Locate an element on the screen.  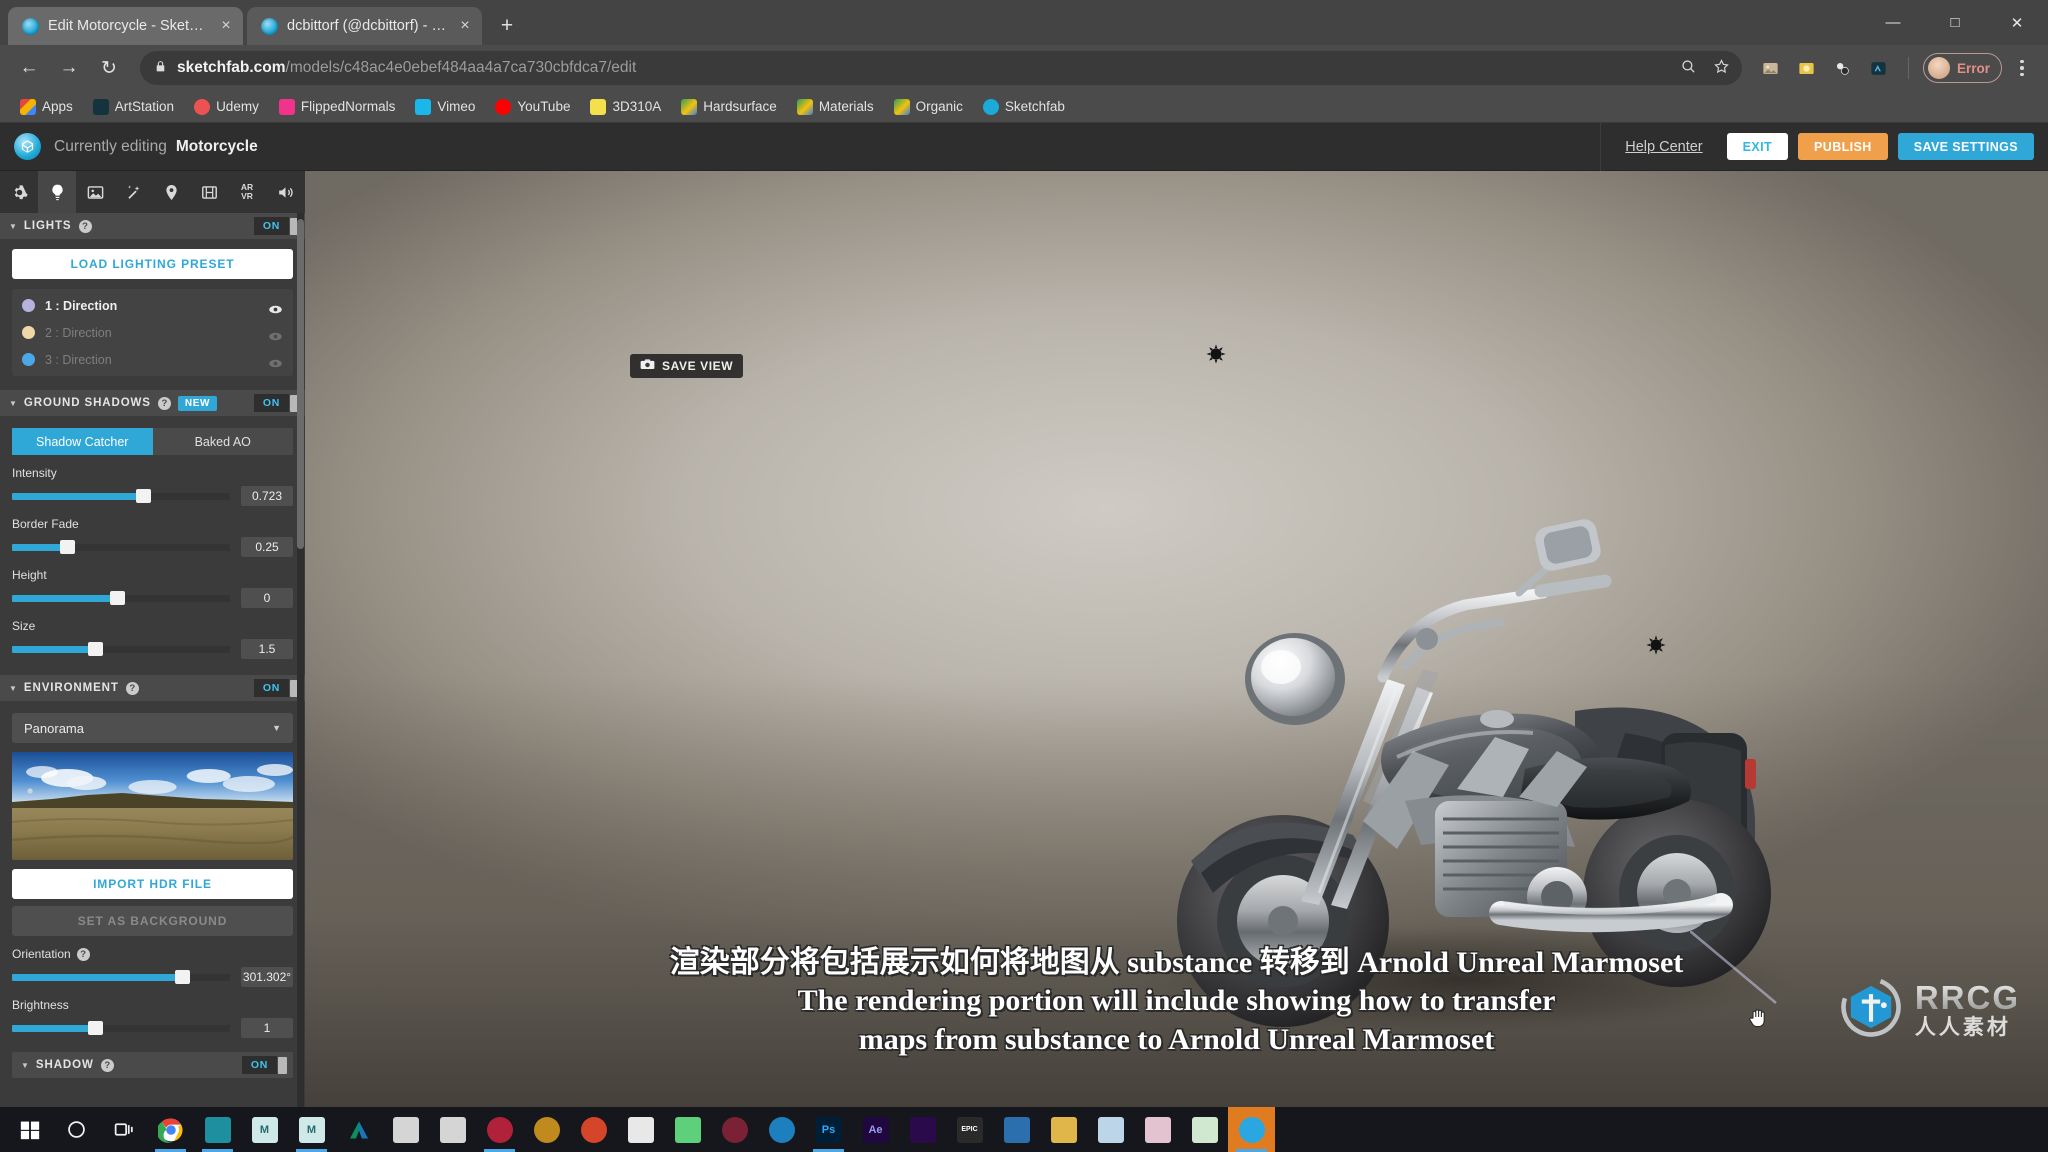
taskbar-app-unity is located at coordinates (734, 1129).